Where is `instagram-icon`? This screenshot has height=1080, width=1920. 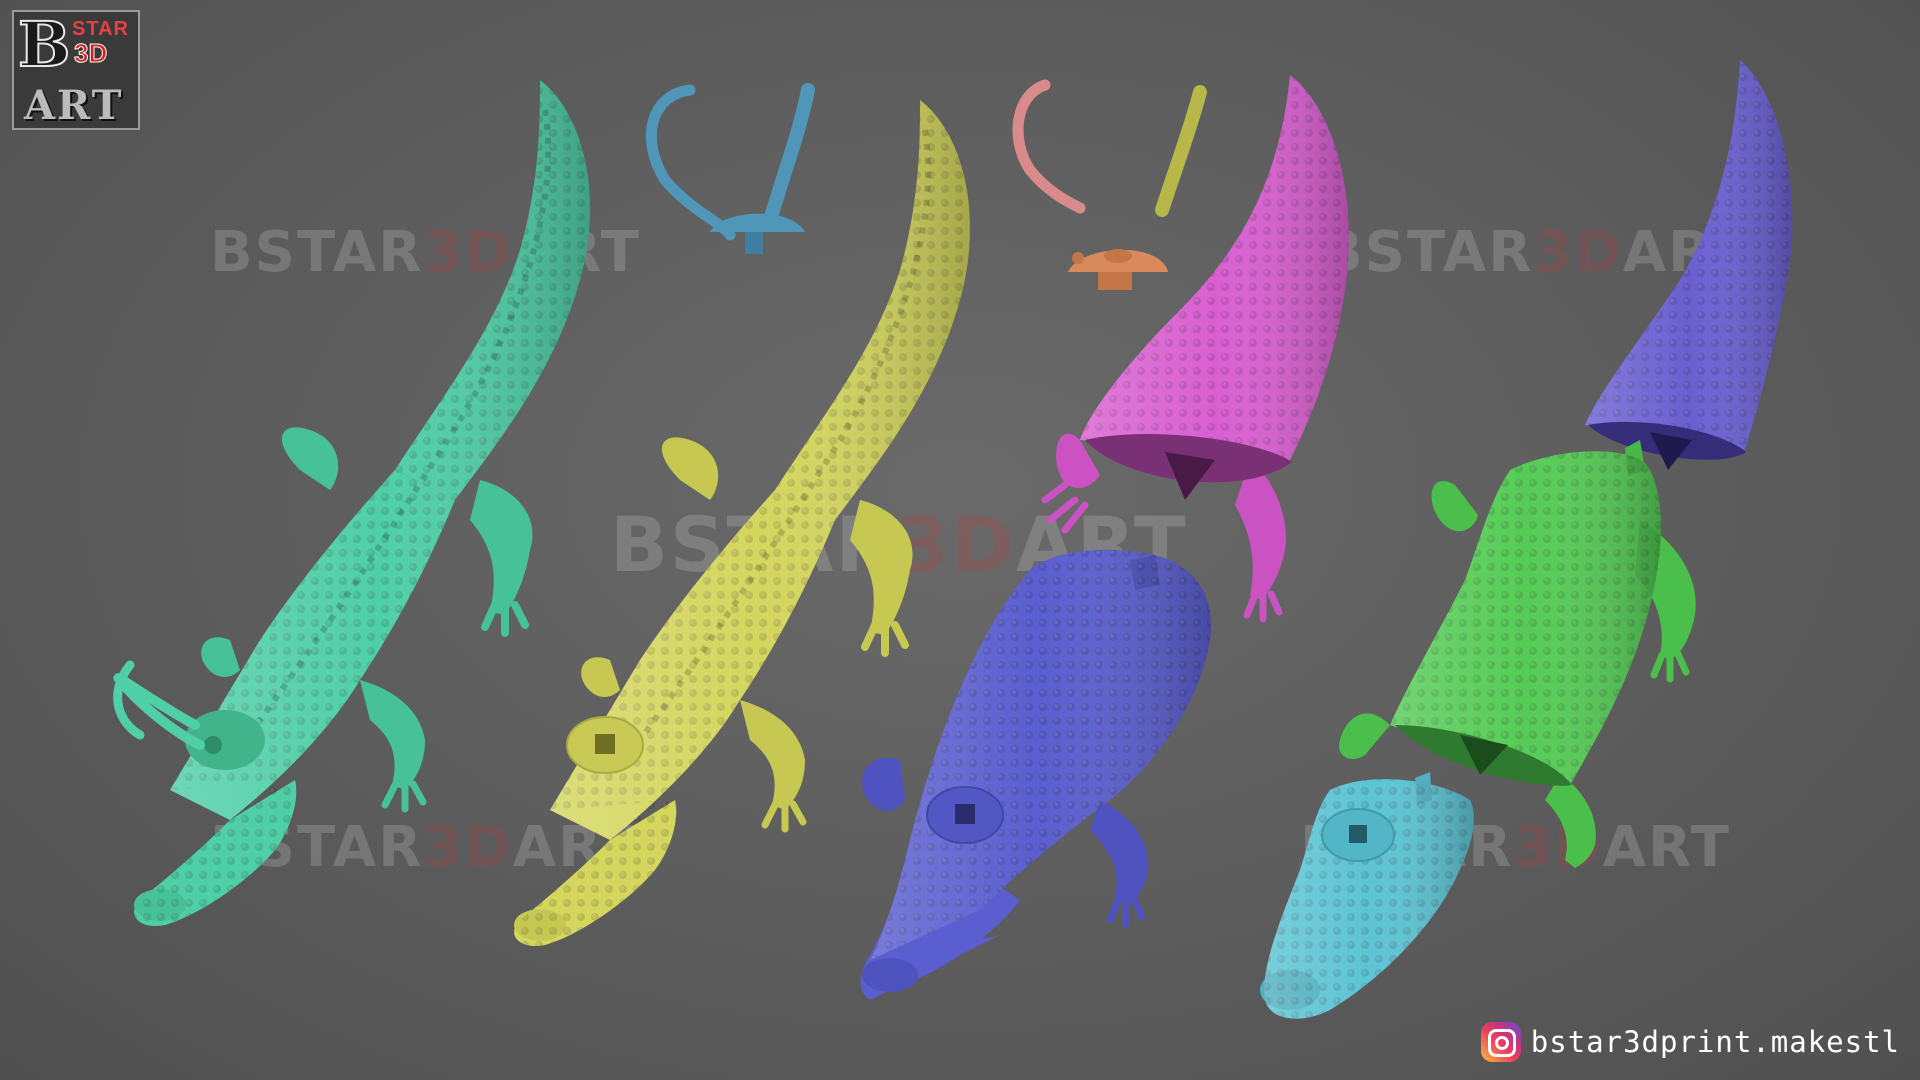 instagram-icon is located at coordinates (1500, 1042).